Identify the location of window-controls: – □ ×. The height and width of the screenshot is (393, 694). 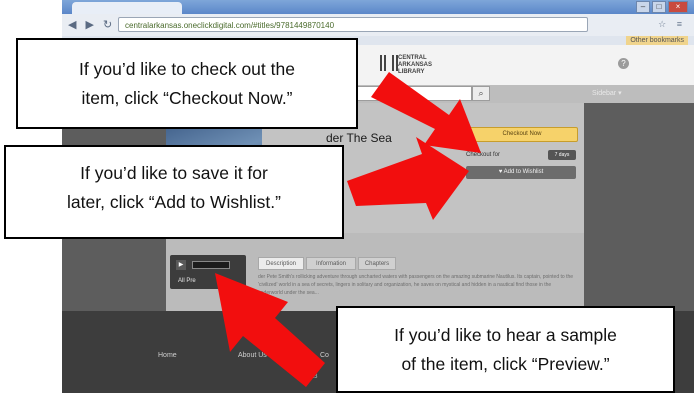
(662, 7).